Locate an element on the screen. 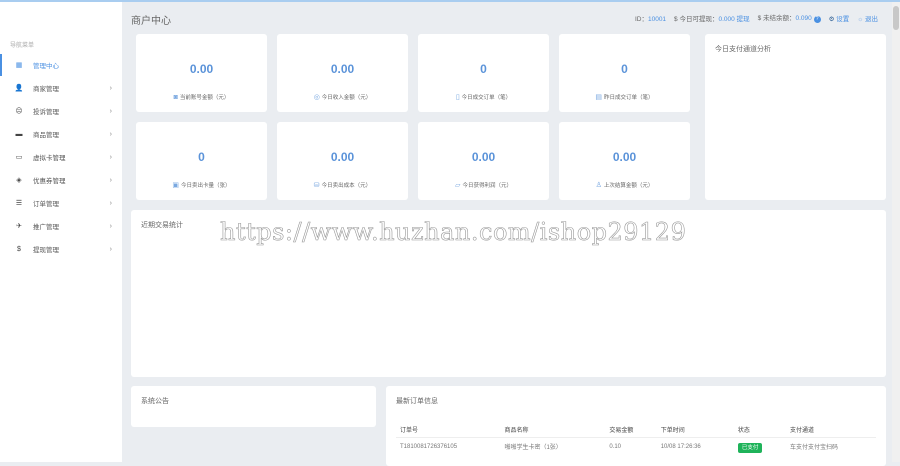 The width and height of the screenshot is (900, 466). sidebar-item: ◈ 优惠券管理 › is located at coordinates (61, 180).